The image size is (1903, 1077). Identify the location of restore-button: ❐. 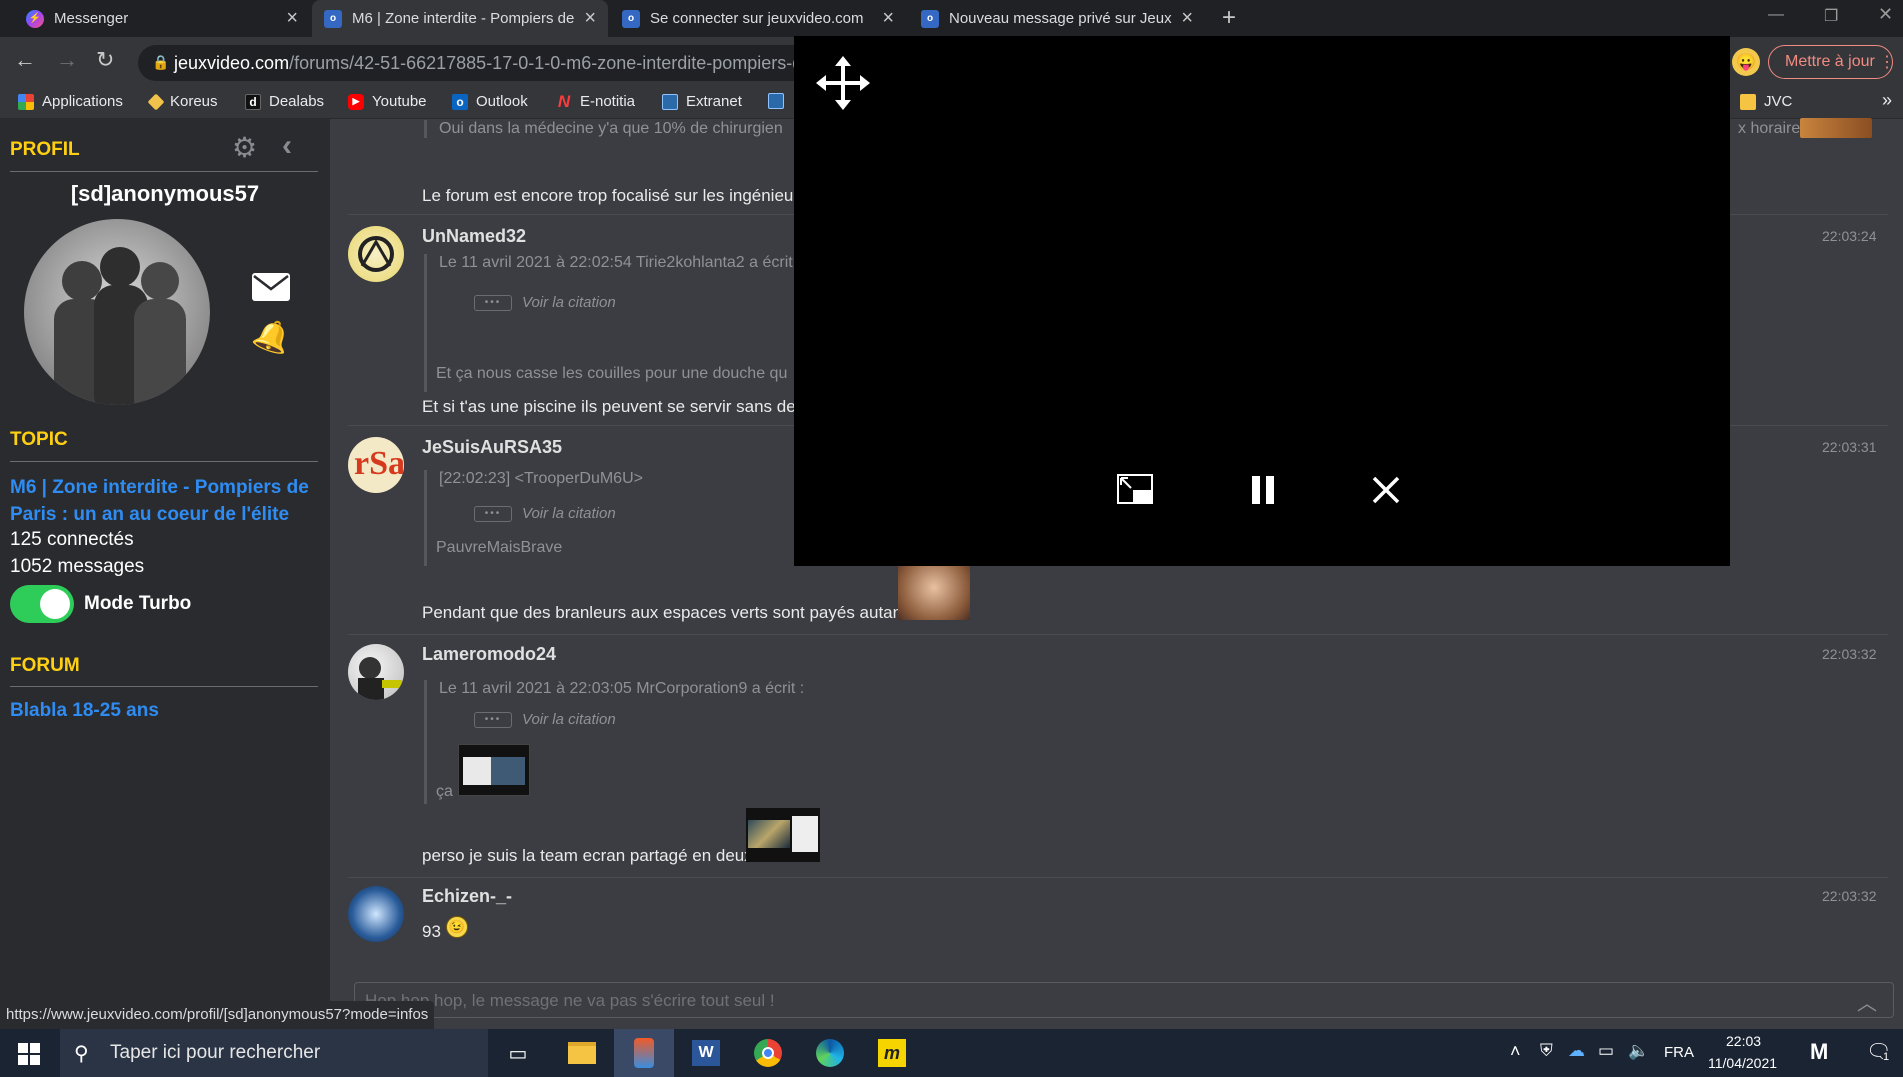
(1831, 16).